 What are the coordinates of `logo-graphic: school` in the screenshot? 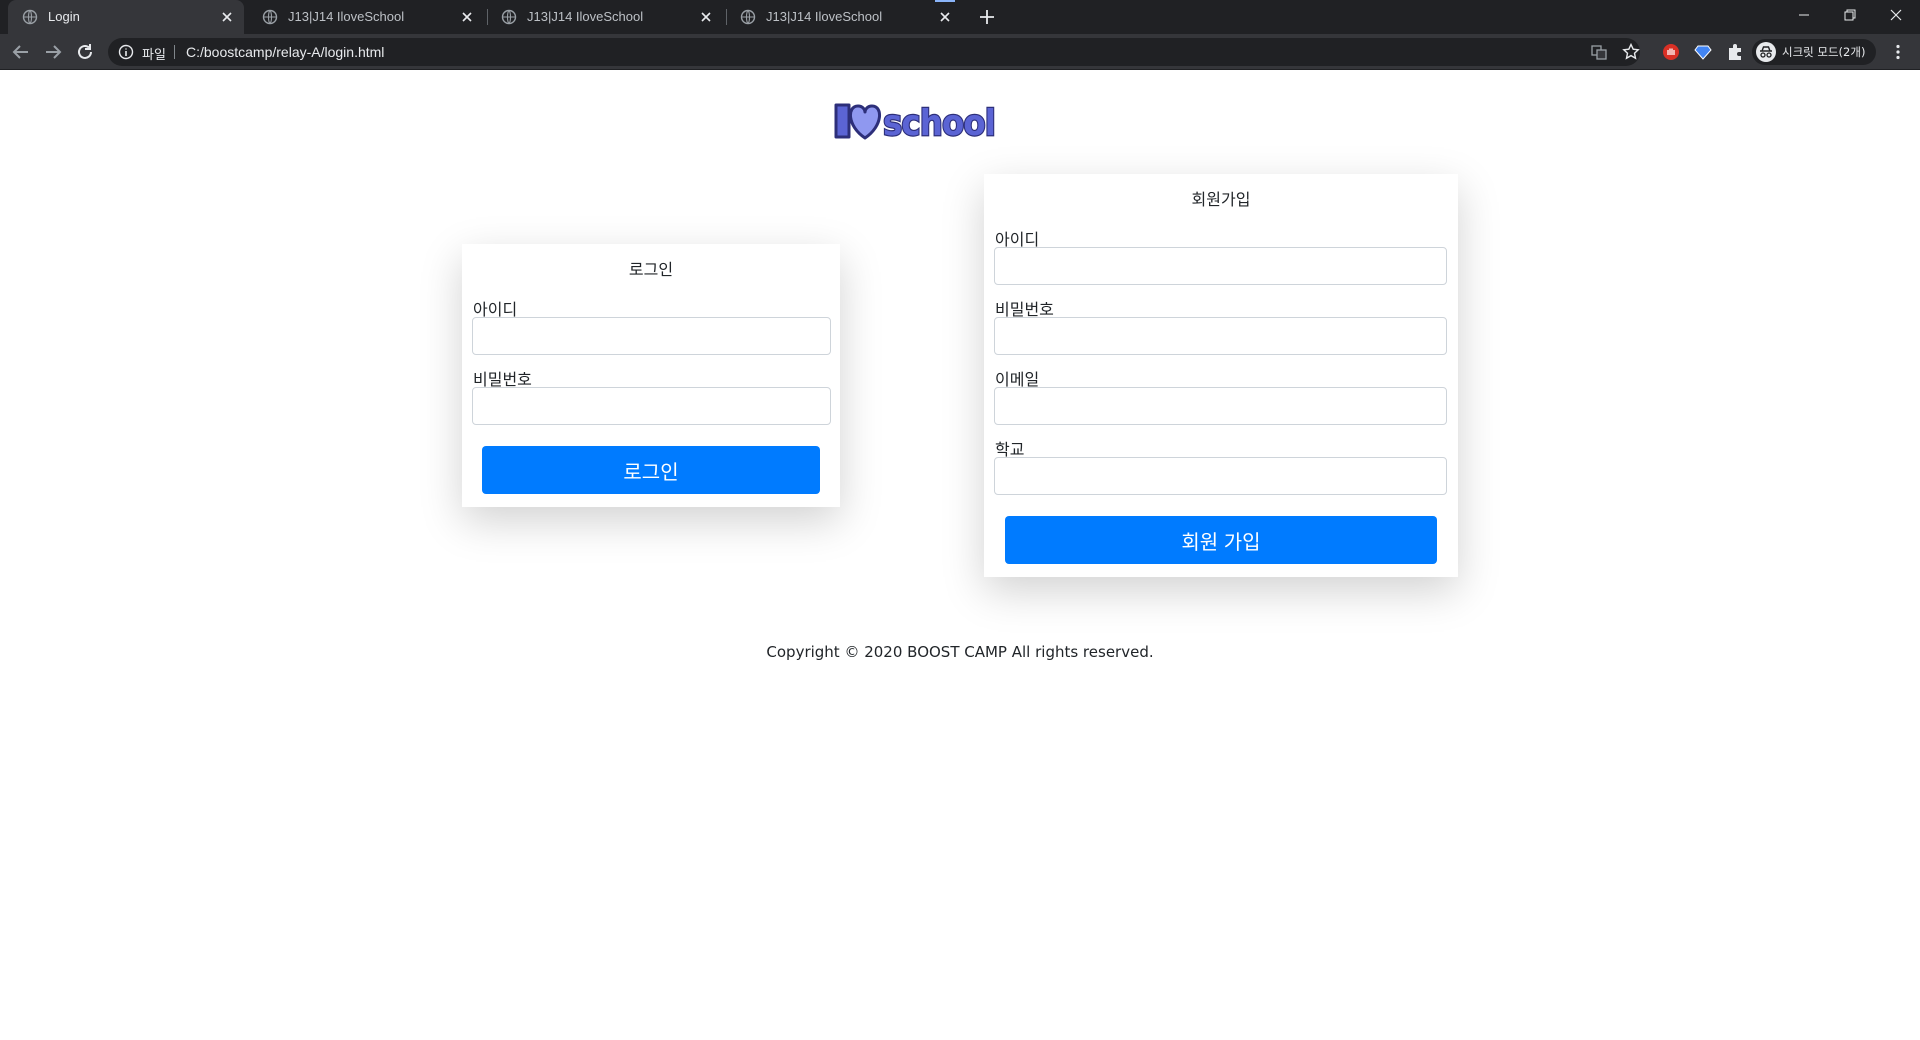 It's located at (915, 123).